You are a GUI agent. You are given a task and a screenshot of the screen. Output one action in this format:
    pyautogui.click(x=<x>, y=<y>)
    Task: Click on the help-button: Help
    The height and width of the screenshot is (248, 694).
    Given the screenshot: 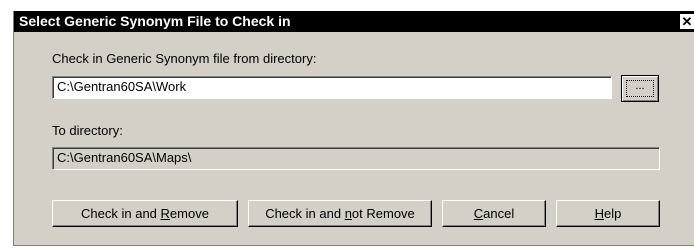 What is the action you would take?
    pyautogui.click(x=608, y=213)
    